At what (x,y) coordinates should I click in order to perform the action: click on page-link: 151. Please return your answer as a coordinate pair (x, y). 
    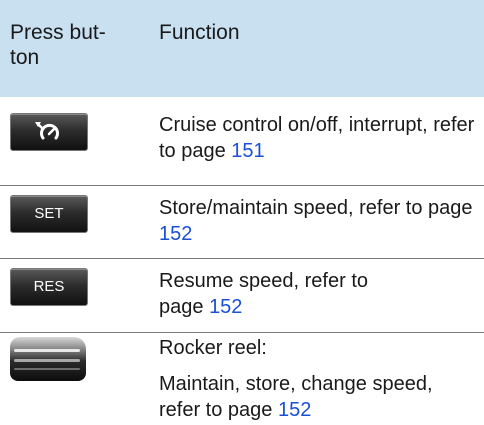
    Looking at the image, I should click on (247, 151).